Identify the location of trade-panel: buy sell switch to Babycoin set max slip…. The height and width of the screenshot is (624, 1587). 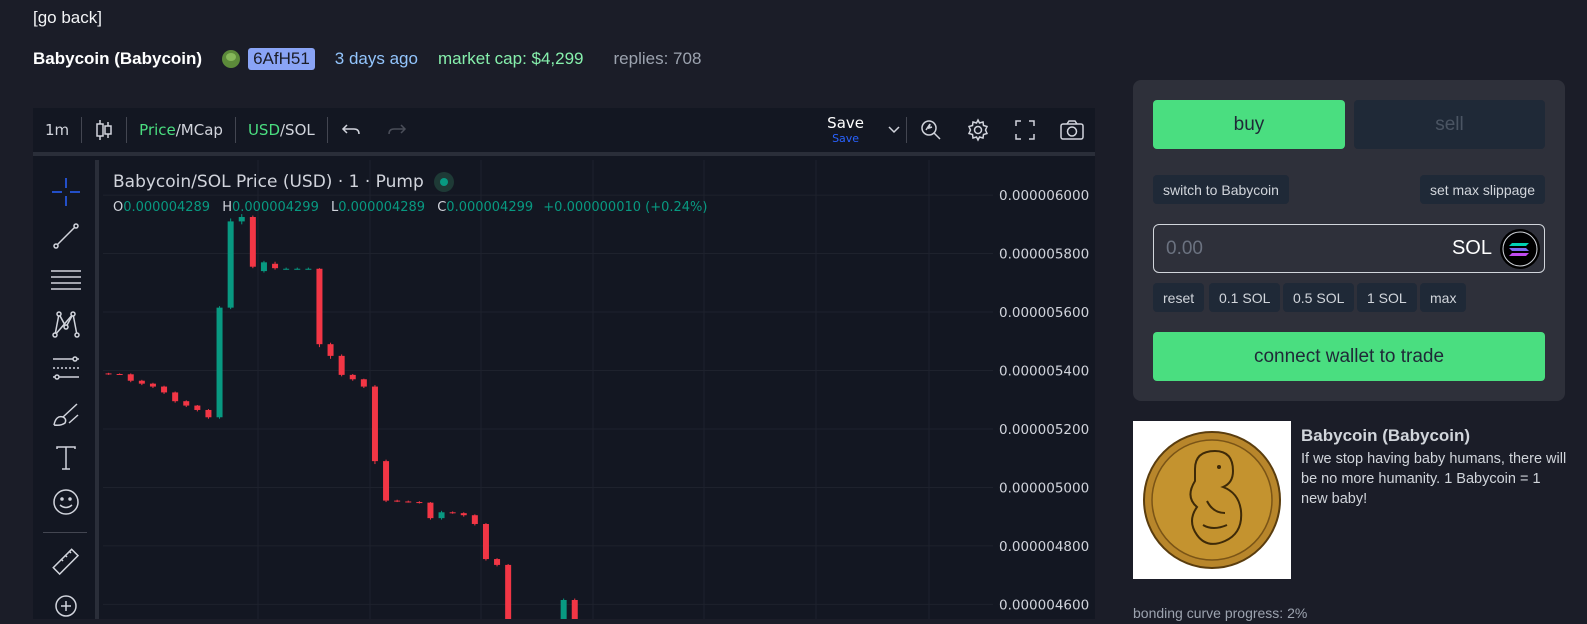
(1349, 240).